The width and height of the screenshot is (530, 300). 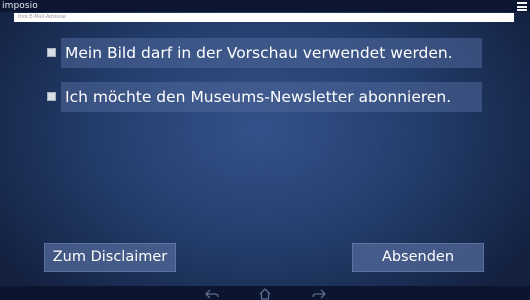 What do you see at coordinates (20, 6) in the screenshot?
I see `app-title: imposio` at bounding box center [20, 6].